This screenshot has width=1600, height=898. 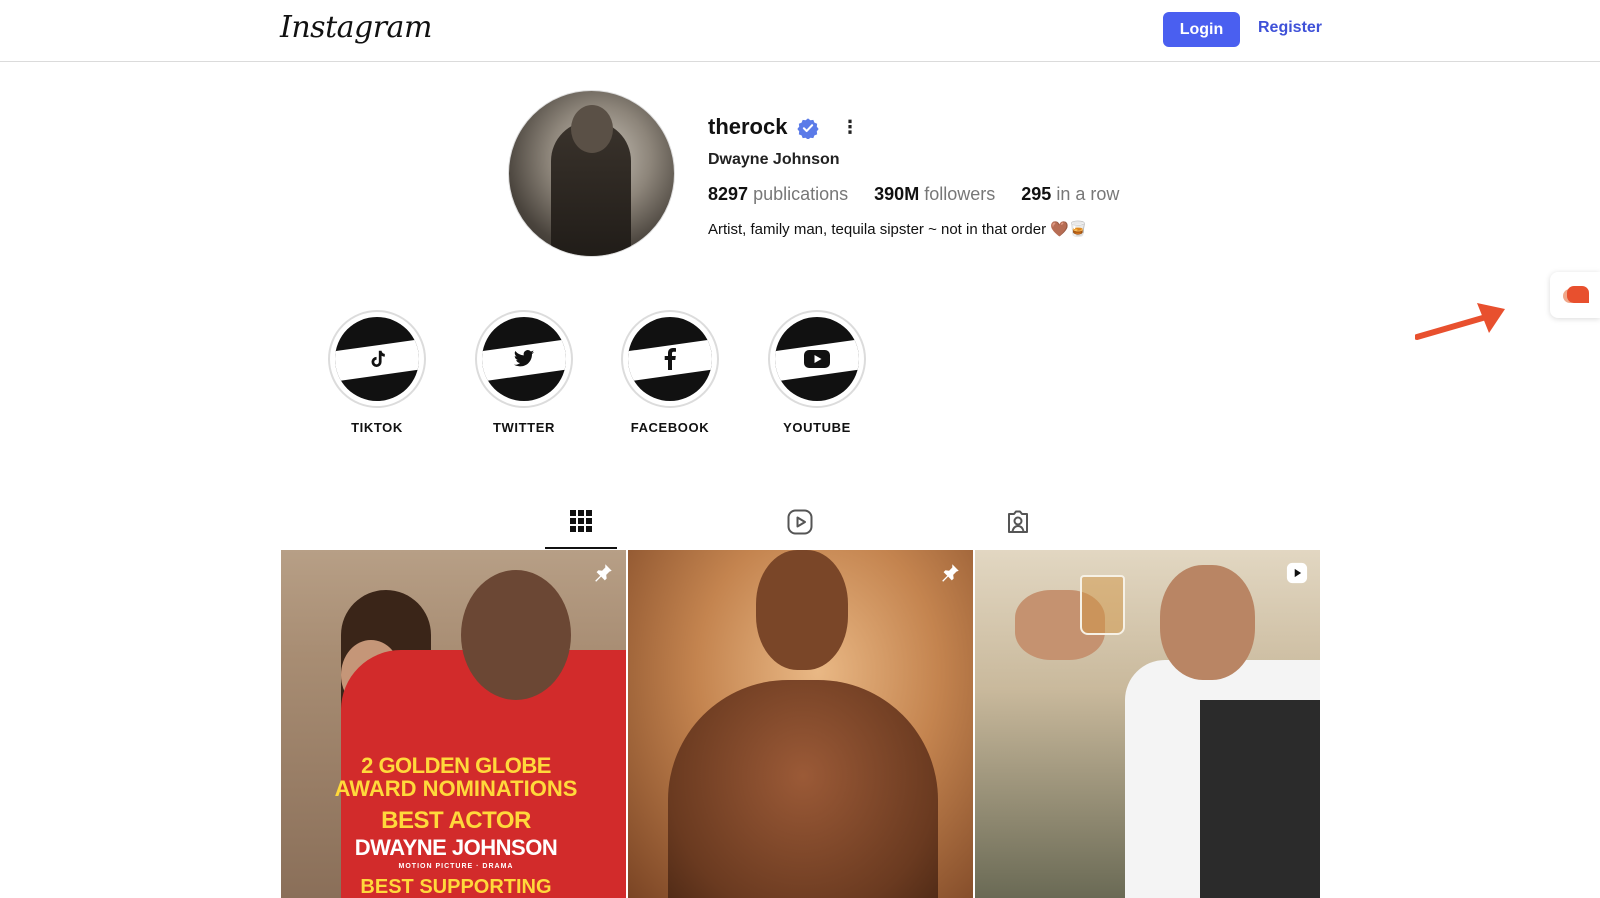 What do you see at coordinates (728, 194) in the screenshot?
I see `publications-count: 8297` at bounding box center [728, 194].